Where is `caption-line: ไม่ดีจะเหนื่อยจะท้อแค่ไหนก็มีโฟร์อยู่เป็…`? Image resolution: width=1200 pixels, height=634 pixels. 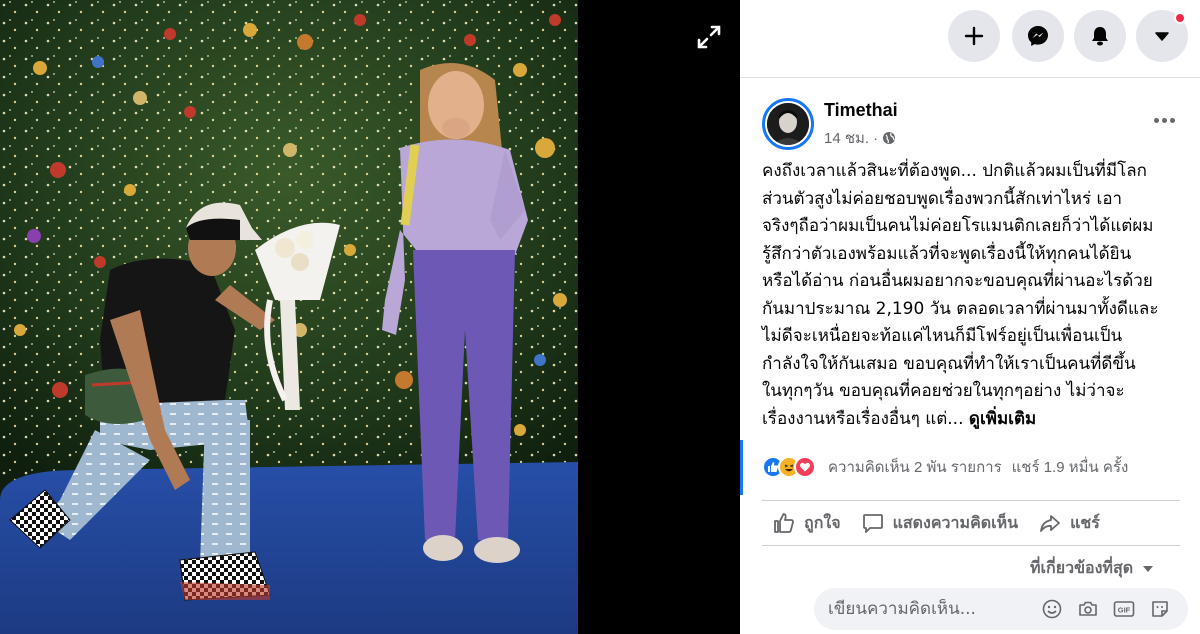
caption-line: ไม่ดีจะเหนื่อยจะท้อแค่ไหนก็มีโฟร์อยู่เป็… is located at coordinates (942, 336).